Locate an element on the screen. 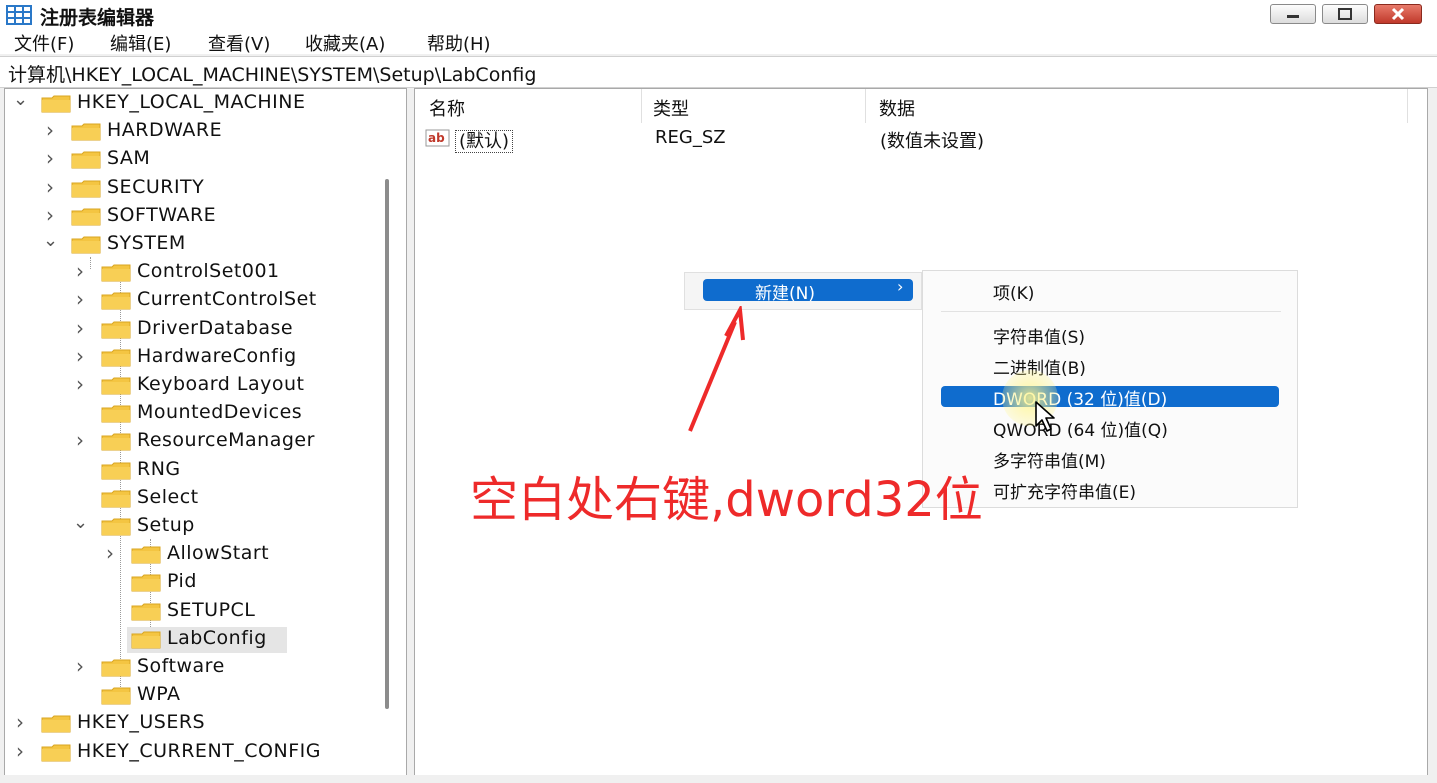 The width and height of the screenshot is (1437, 783). tree-node-hardware: › HARDWARE is located at coordinates (205, 131).